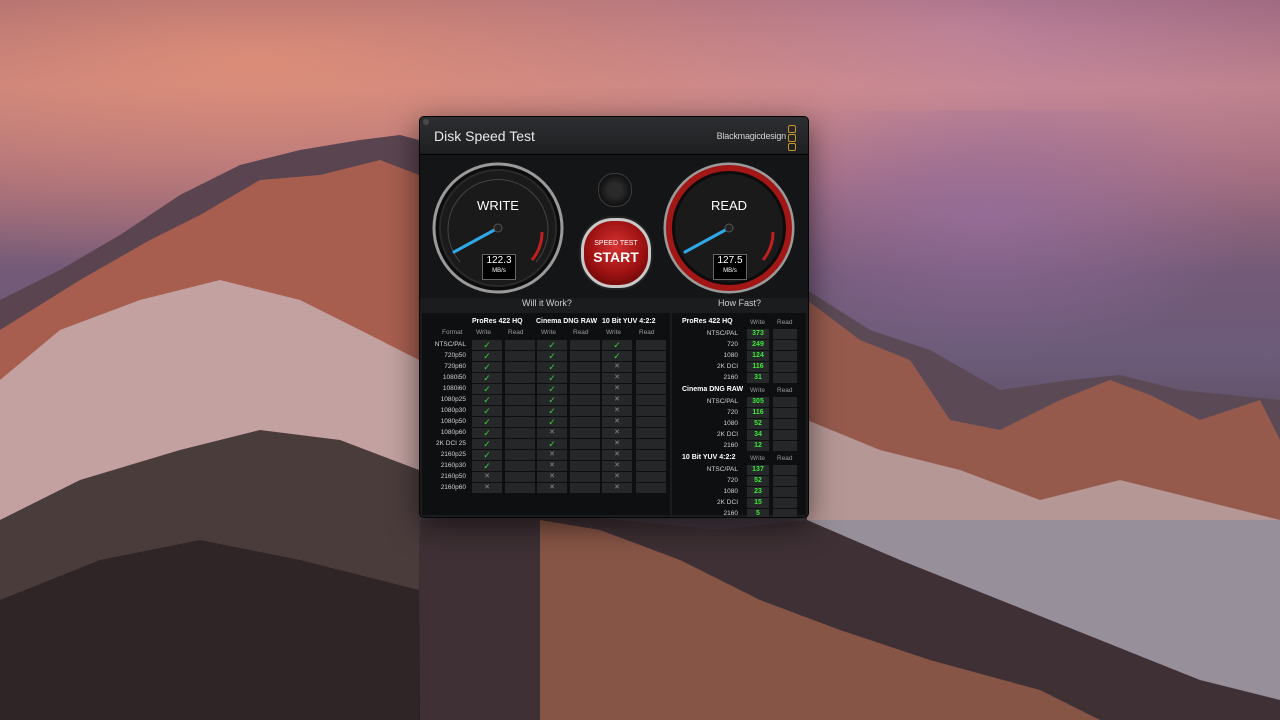 This screenshot has height=720, width=1280. I want to click on format-column-header: Format, so click(452, 332).